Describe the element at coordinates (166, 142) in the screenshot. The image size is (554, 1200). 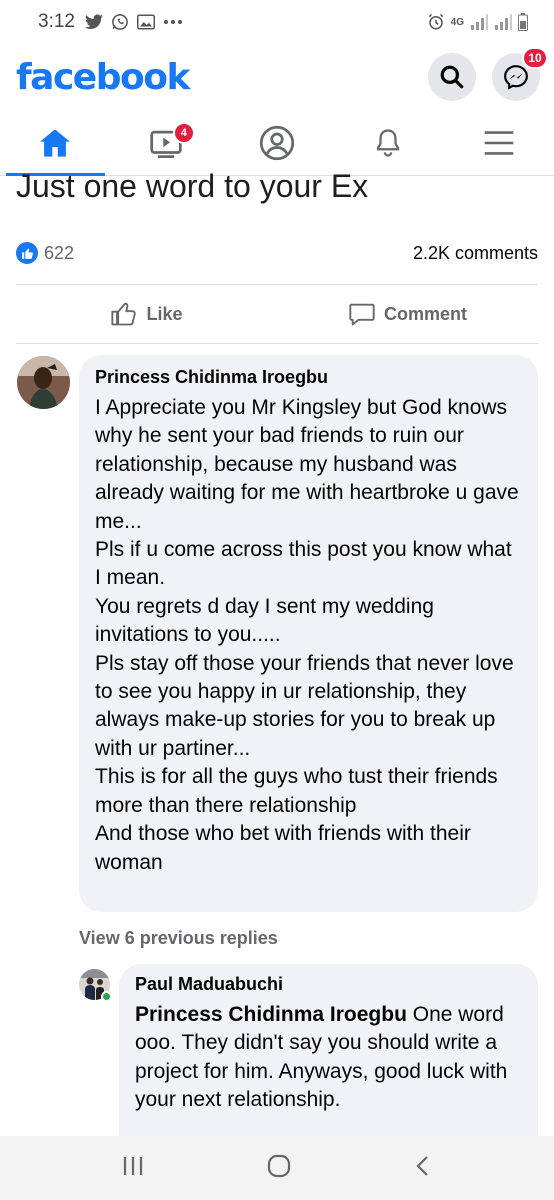
I see `tab-watch: 4` at that location.